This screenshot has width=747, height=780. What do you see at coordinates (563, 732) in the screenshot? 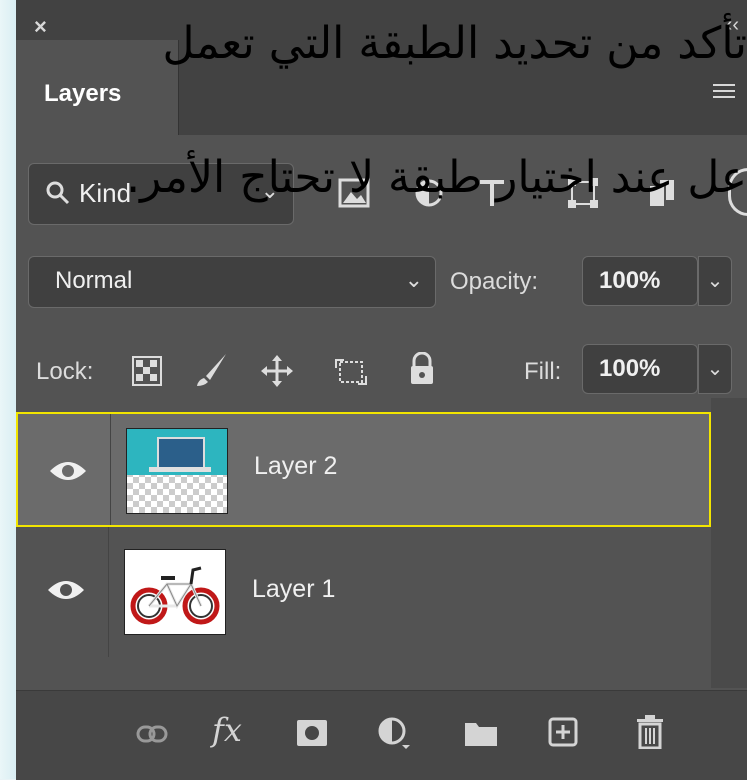
I see `new-layer-icon` at bounding box center [563, 732].